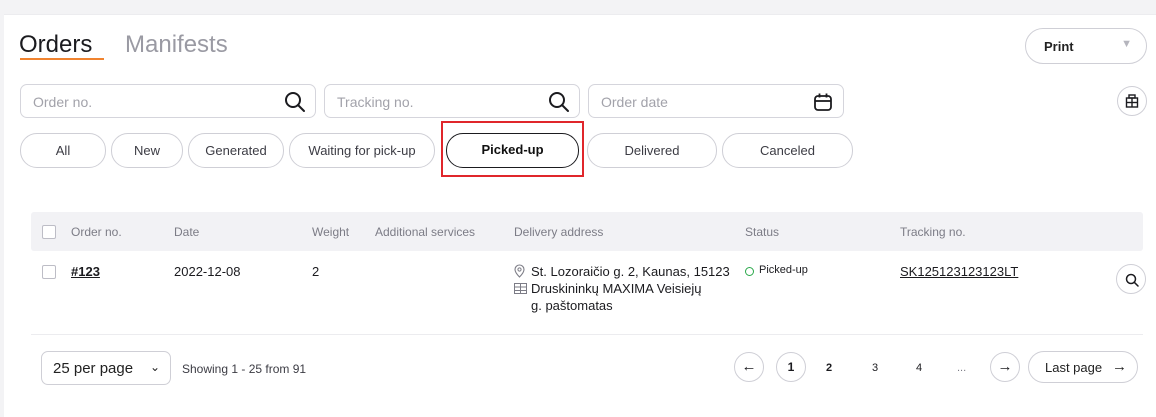  What do you see at coordinates (49, 232) in the screenshot?
I see `select-all-checkbox` at bounding box center [49, 232].